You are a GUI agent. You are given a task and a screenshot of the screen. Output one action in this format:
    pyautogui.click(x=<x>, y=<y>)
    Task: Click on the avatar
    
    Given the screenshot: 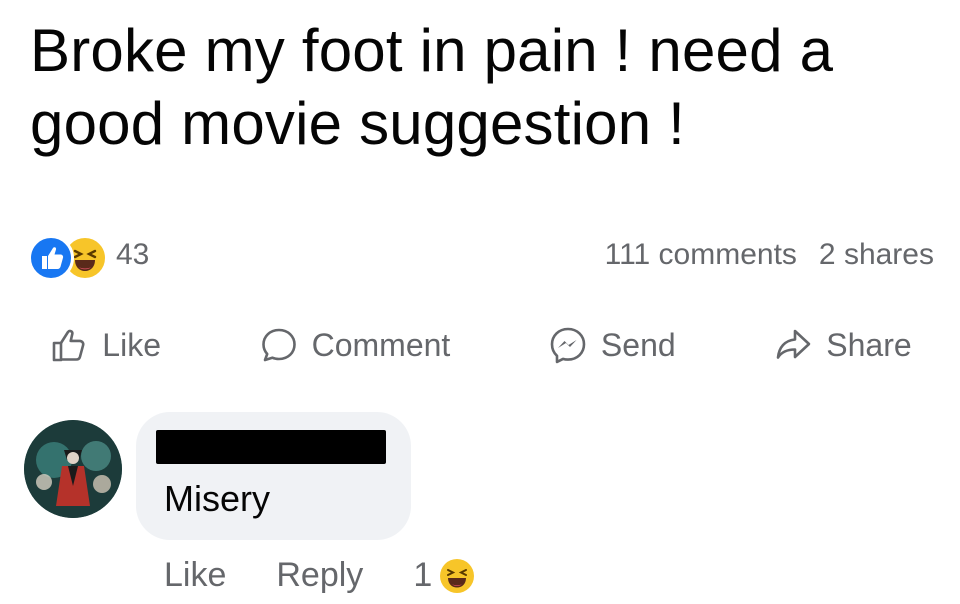 What is the action you would take?
    pyautogui.click(x=73, y=469)
    